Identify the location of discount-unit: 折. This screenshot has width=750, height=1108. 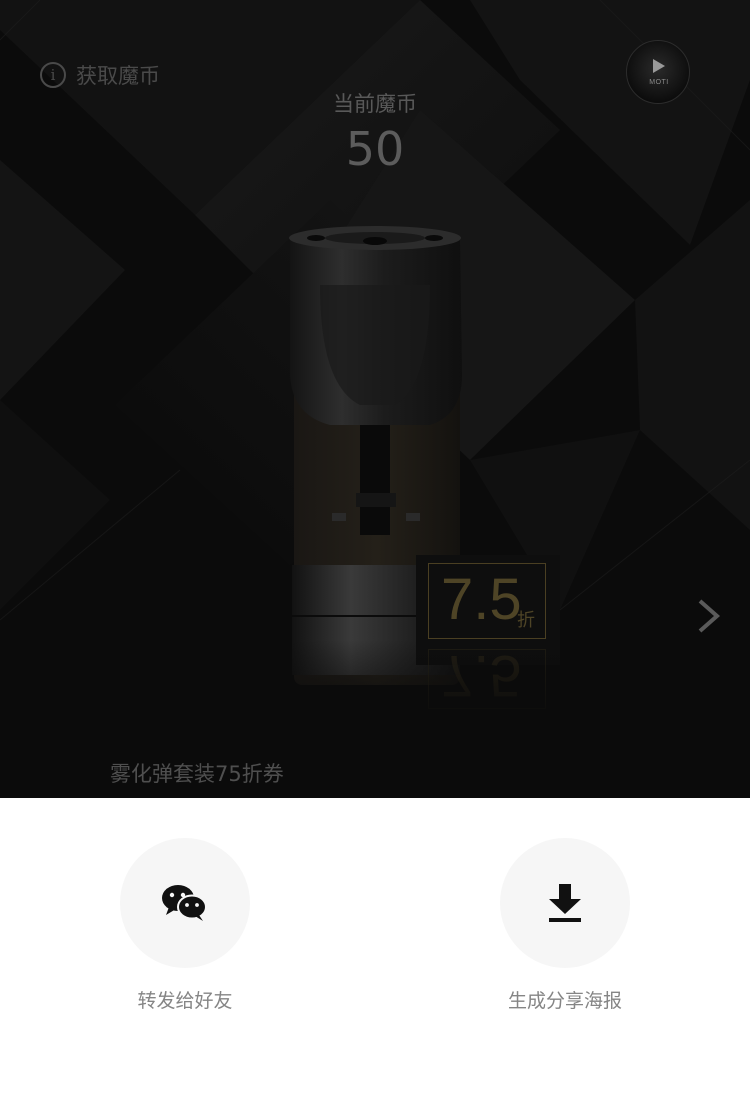
(526, 620).